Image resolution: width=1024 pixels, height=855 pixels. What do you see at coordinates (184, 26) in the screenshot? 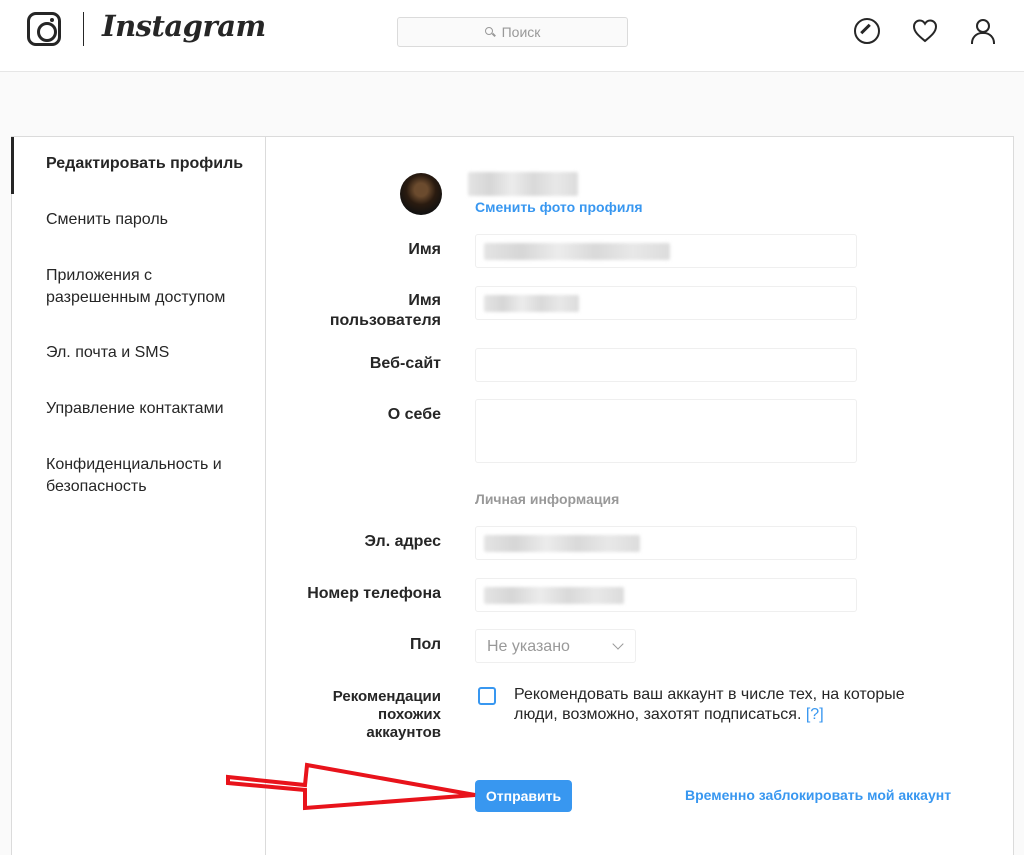
I see `instagram-wordmark: Instagram` at bounding box center [184, 26].